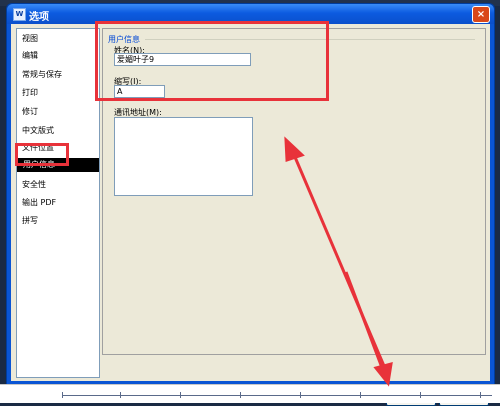 This screenshot has height=406, width=500. What do you see at coordinates (338, 261) in the screenshot?
I see `annotation-arrows` at bounding box center [338, 261].